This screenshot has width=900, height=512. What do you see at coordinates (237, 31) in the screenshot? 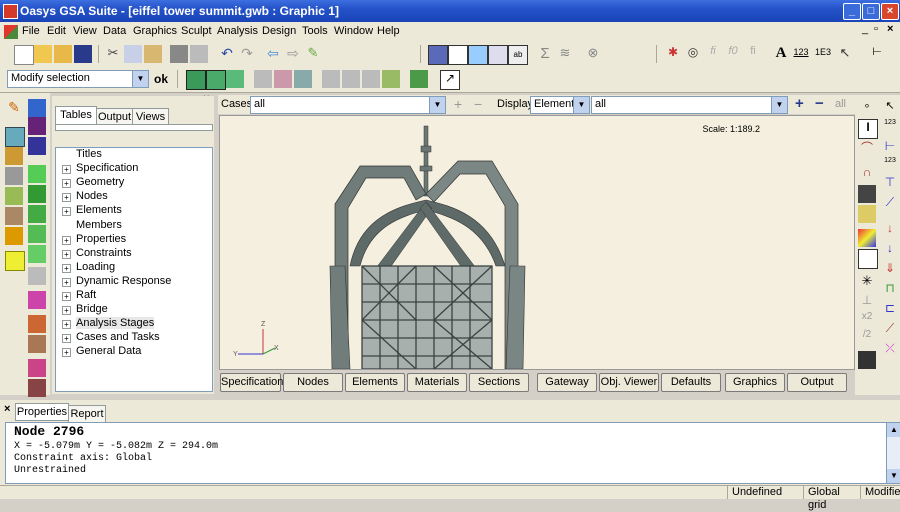
I see `menu-analysis: Analysis` at bounding box center [237, 31].